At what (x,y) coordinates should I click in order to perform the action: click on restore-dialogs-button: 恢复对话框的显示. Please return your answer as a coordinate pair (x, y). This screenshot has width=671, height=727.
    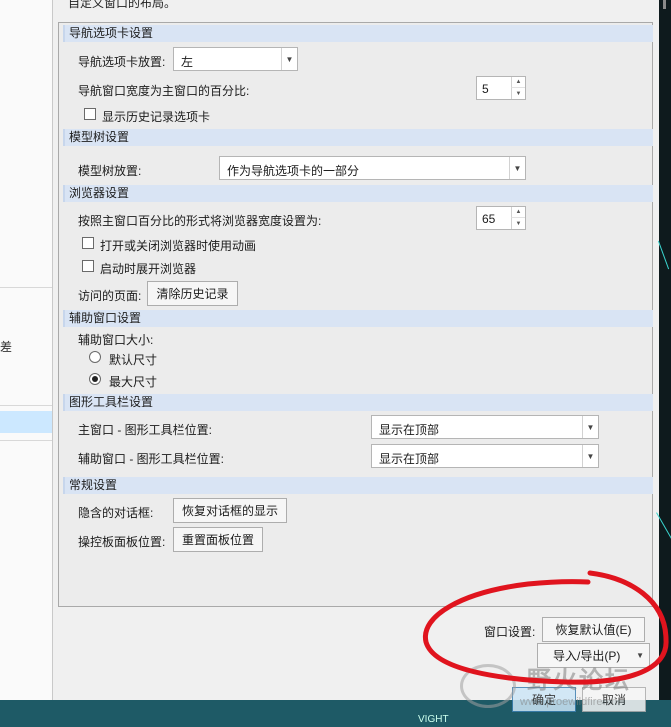
    Looking at the image, I should click on (230, 510).